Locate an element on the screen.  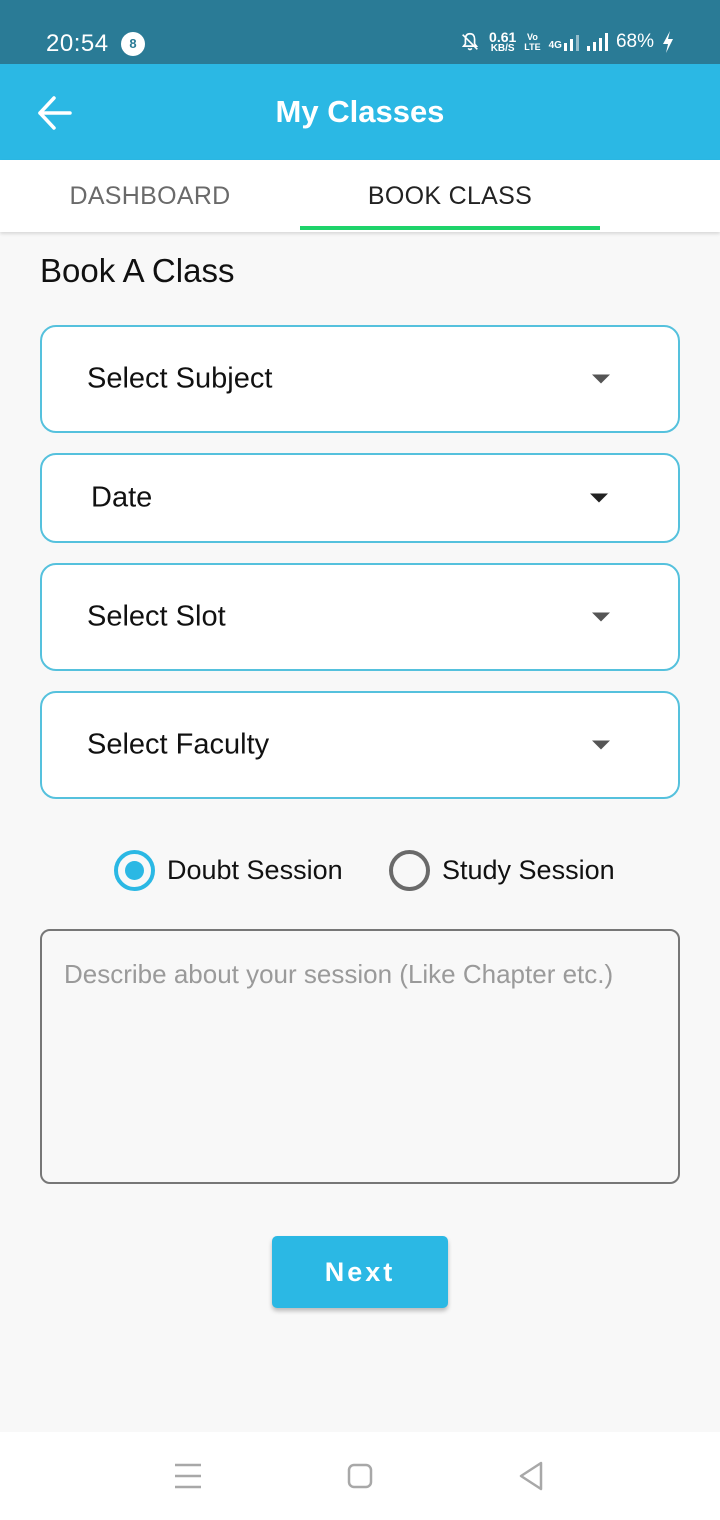
battery-percent: 68% is located at coordinates (634, 41).